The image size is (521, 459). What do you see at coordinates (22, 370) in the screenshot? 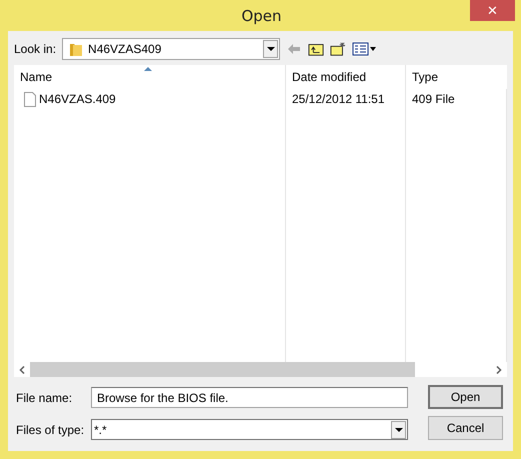
I see `scroll-left-icon` at bounding box center [22, 370].